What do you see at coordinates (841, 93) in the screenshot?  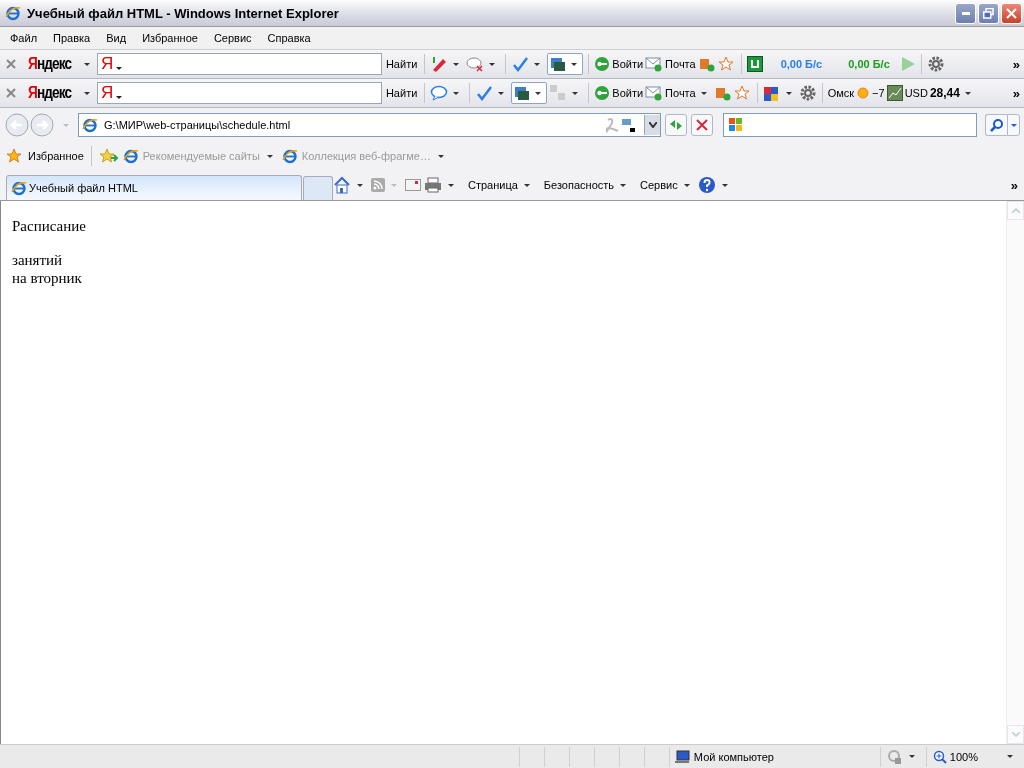 I see `weather-city: Омск` at bounding box center [841, 93].